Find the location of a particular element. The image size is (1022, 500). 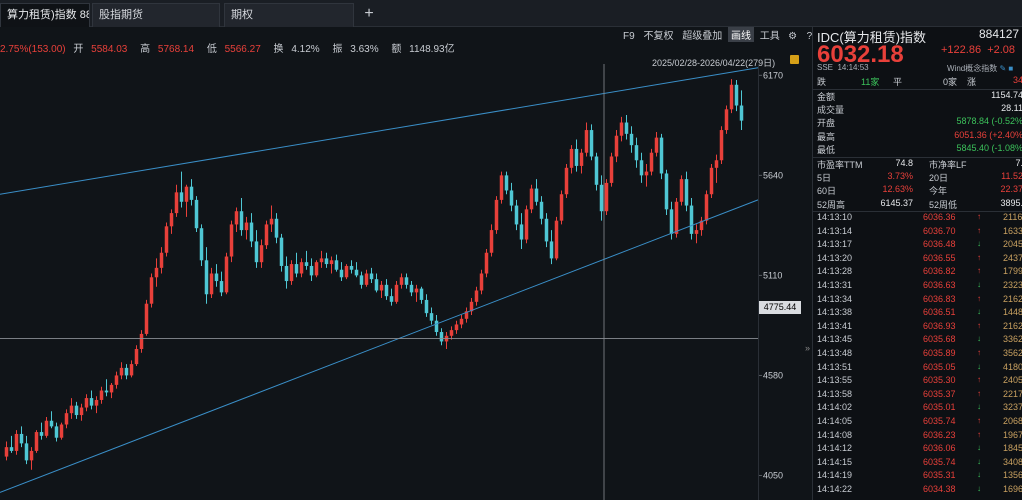

tools-button: 工具 is located at coordinates (770, 34).